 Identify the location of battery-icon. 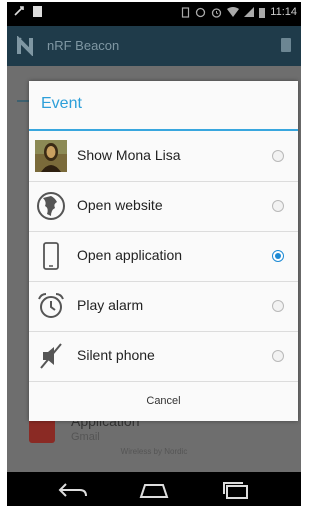
(262, 12).